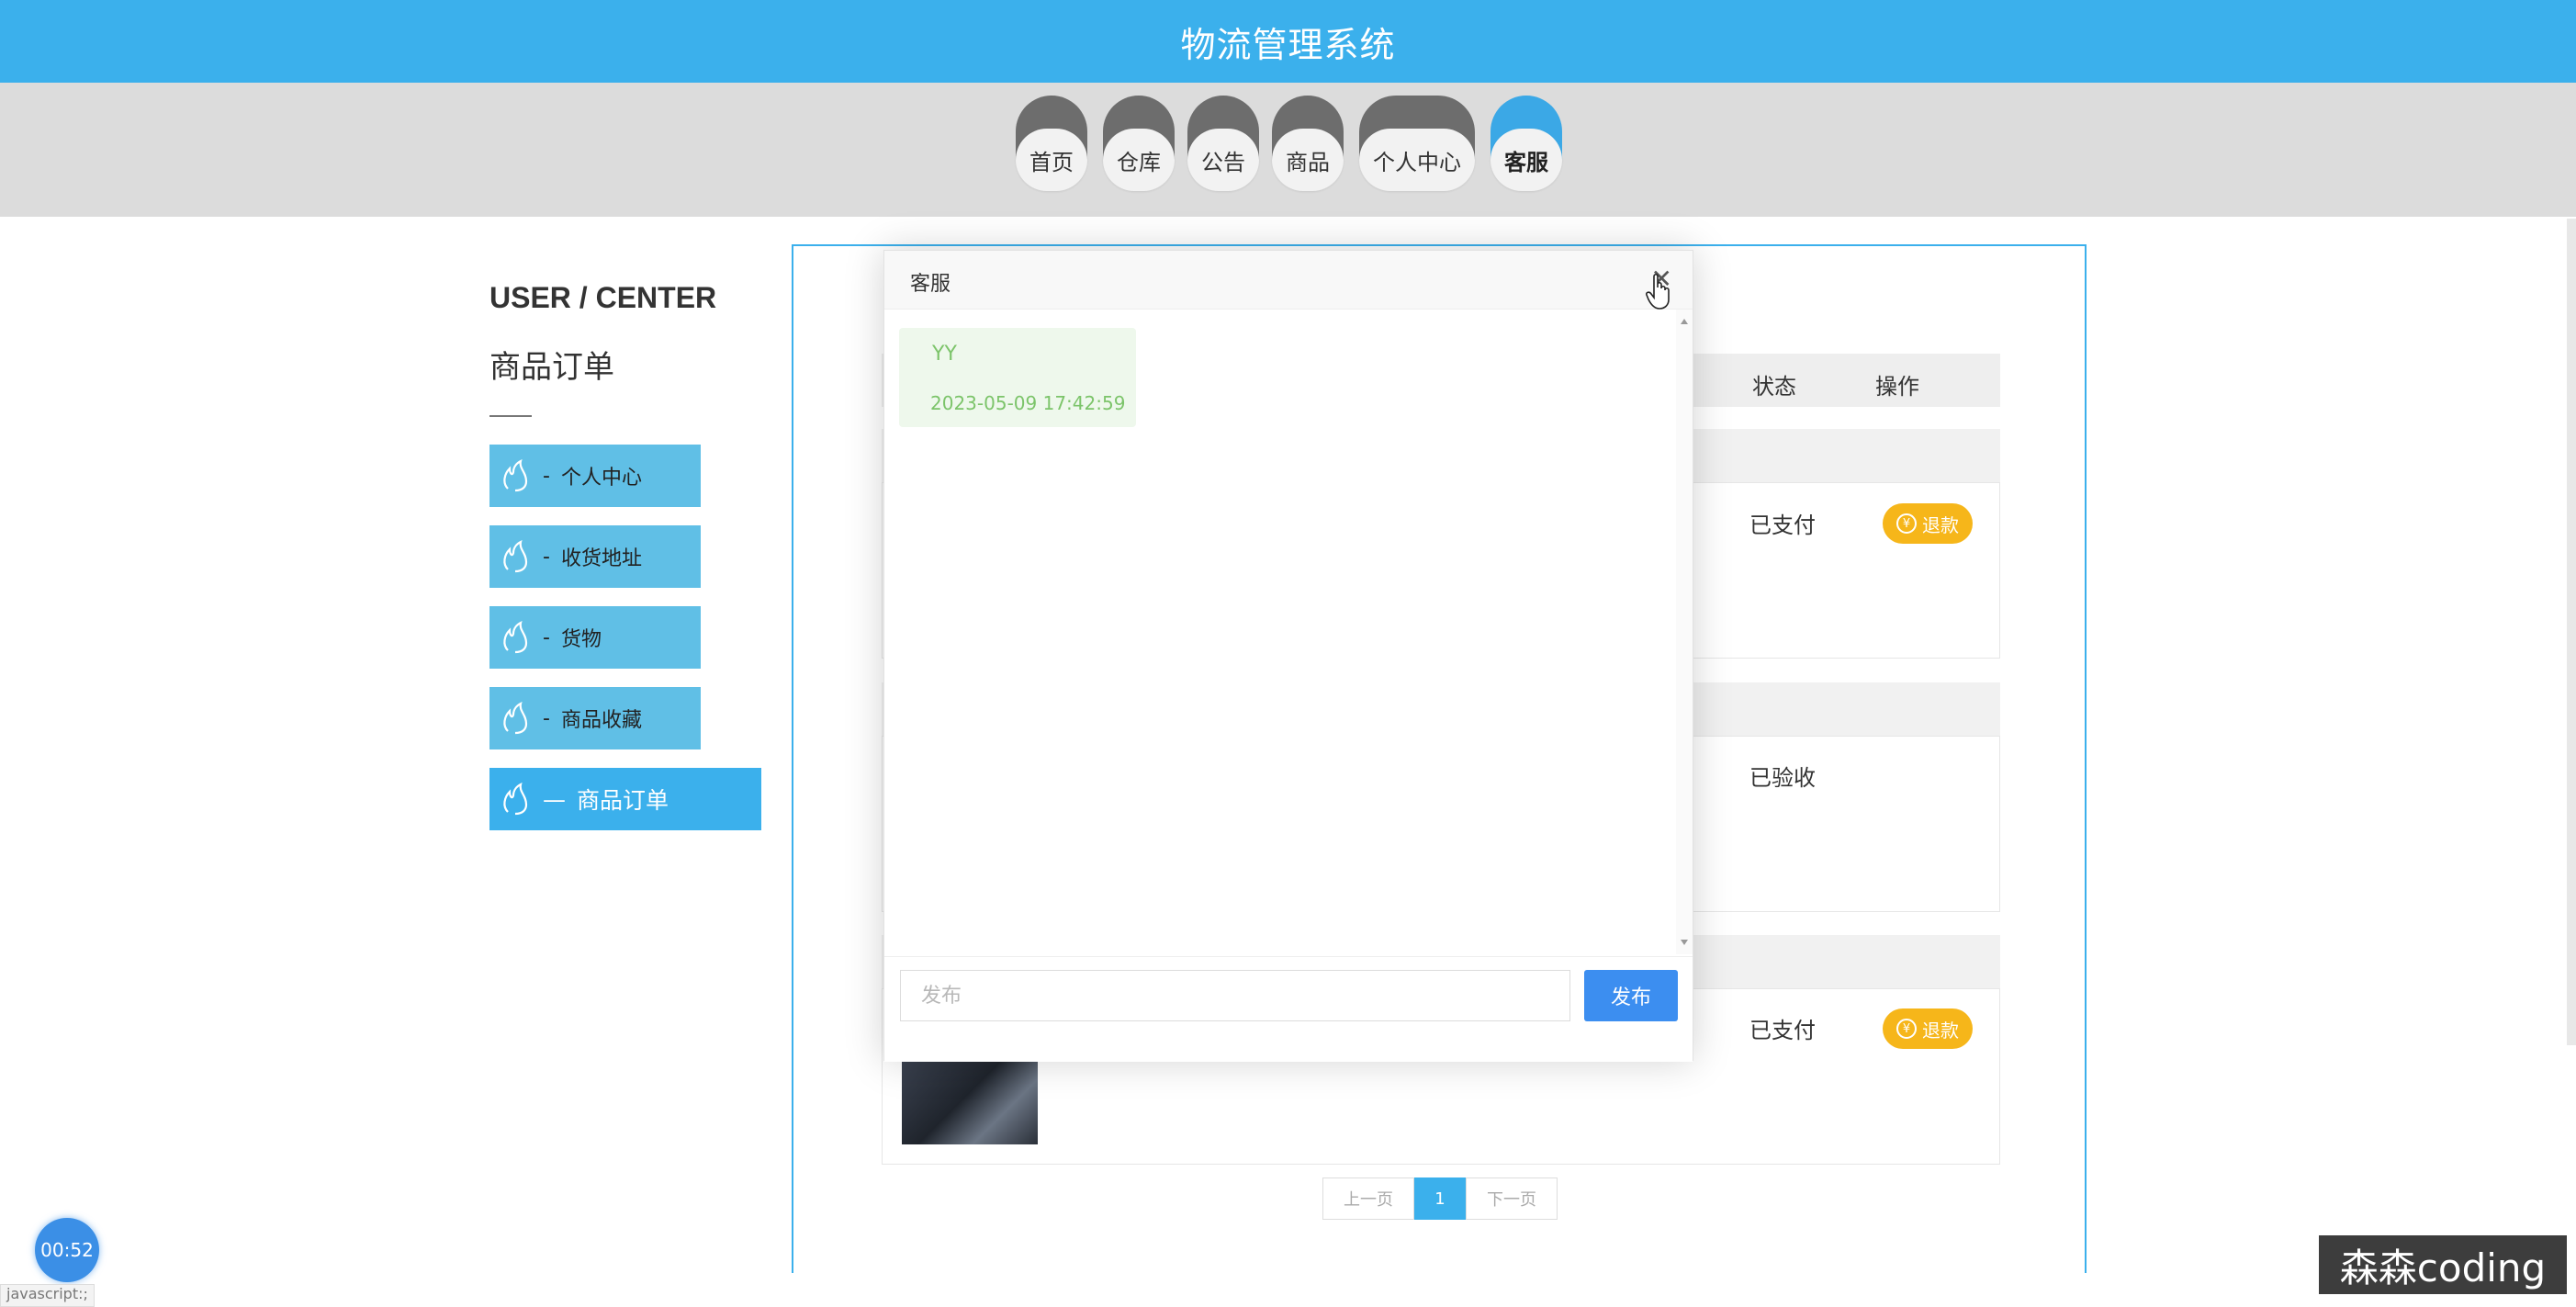  Describe the element at coordinates (1417, 160) in the screenshot. I see `nav-label: 个人中心` at that location.